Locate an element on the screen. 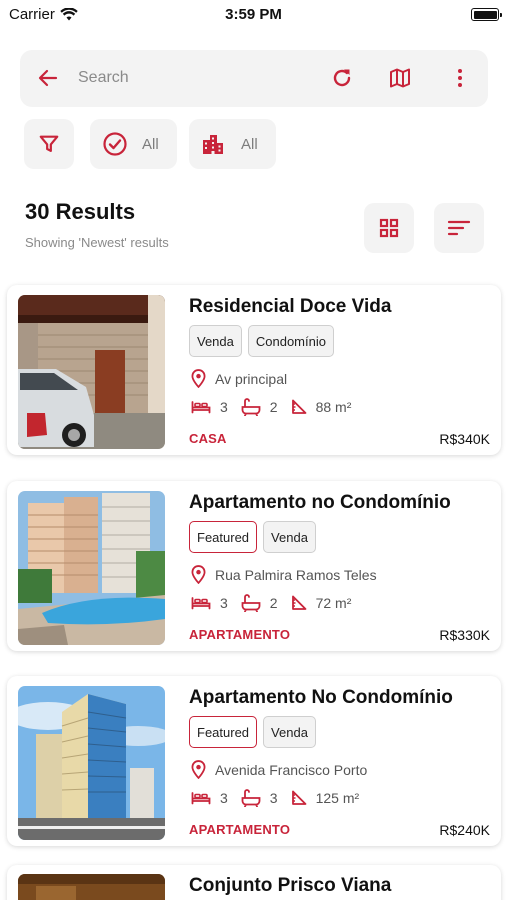 The height and width of the screenshot is (900, 507). filter-icon is located at coordinates (49, 143).